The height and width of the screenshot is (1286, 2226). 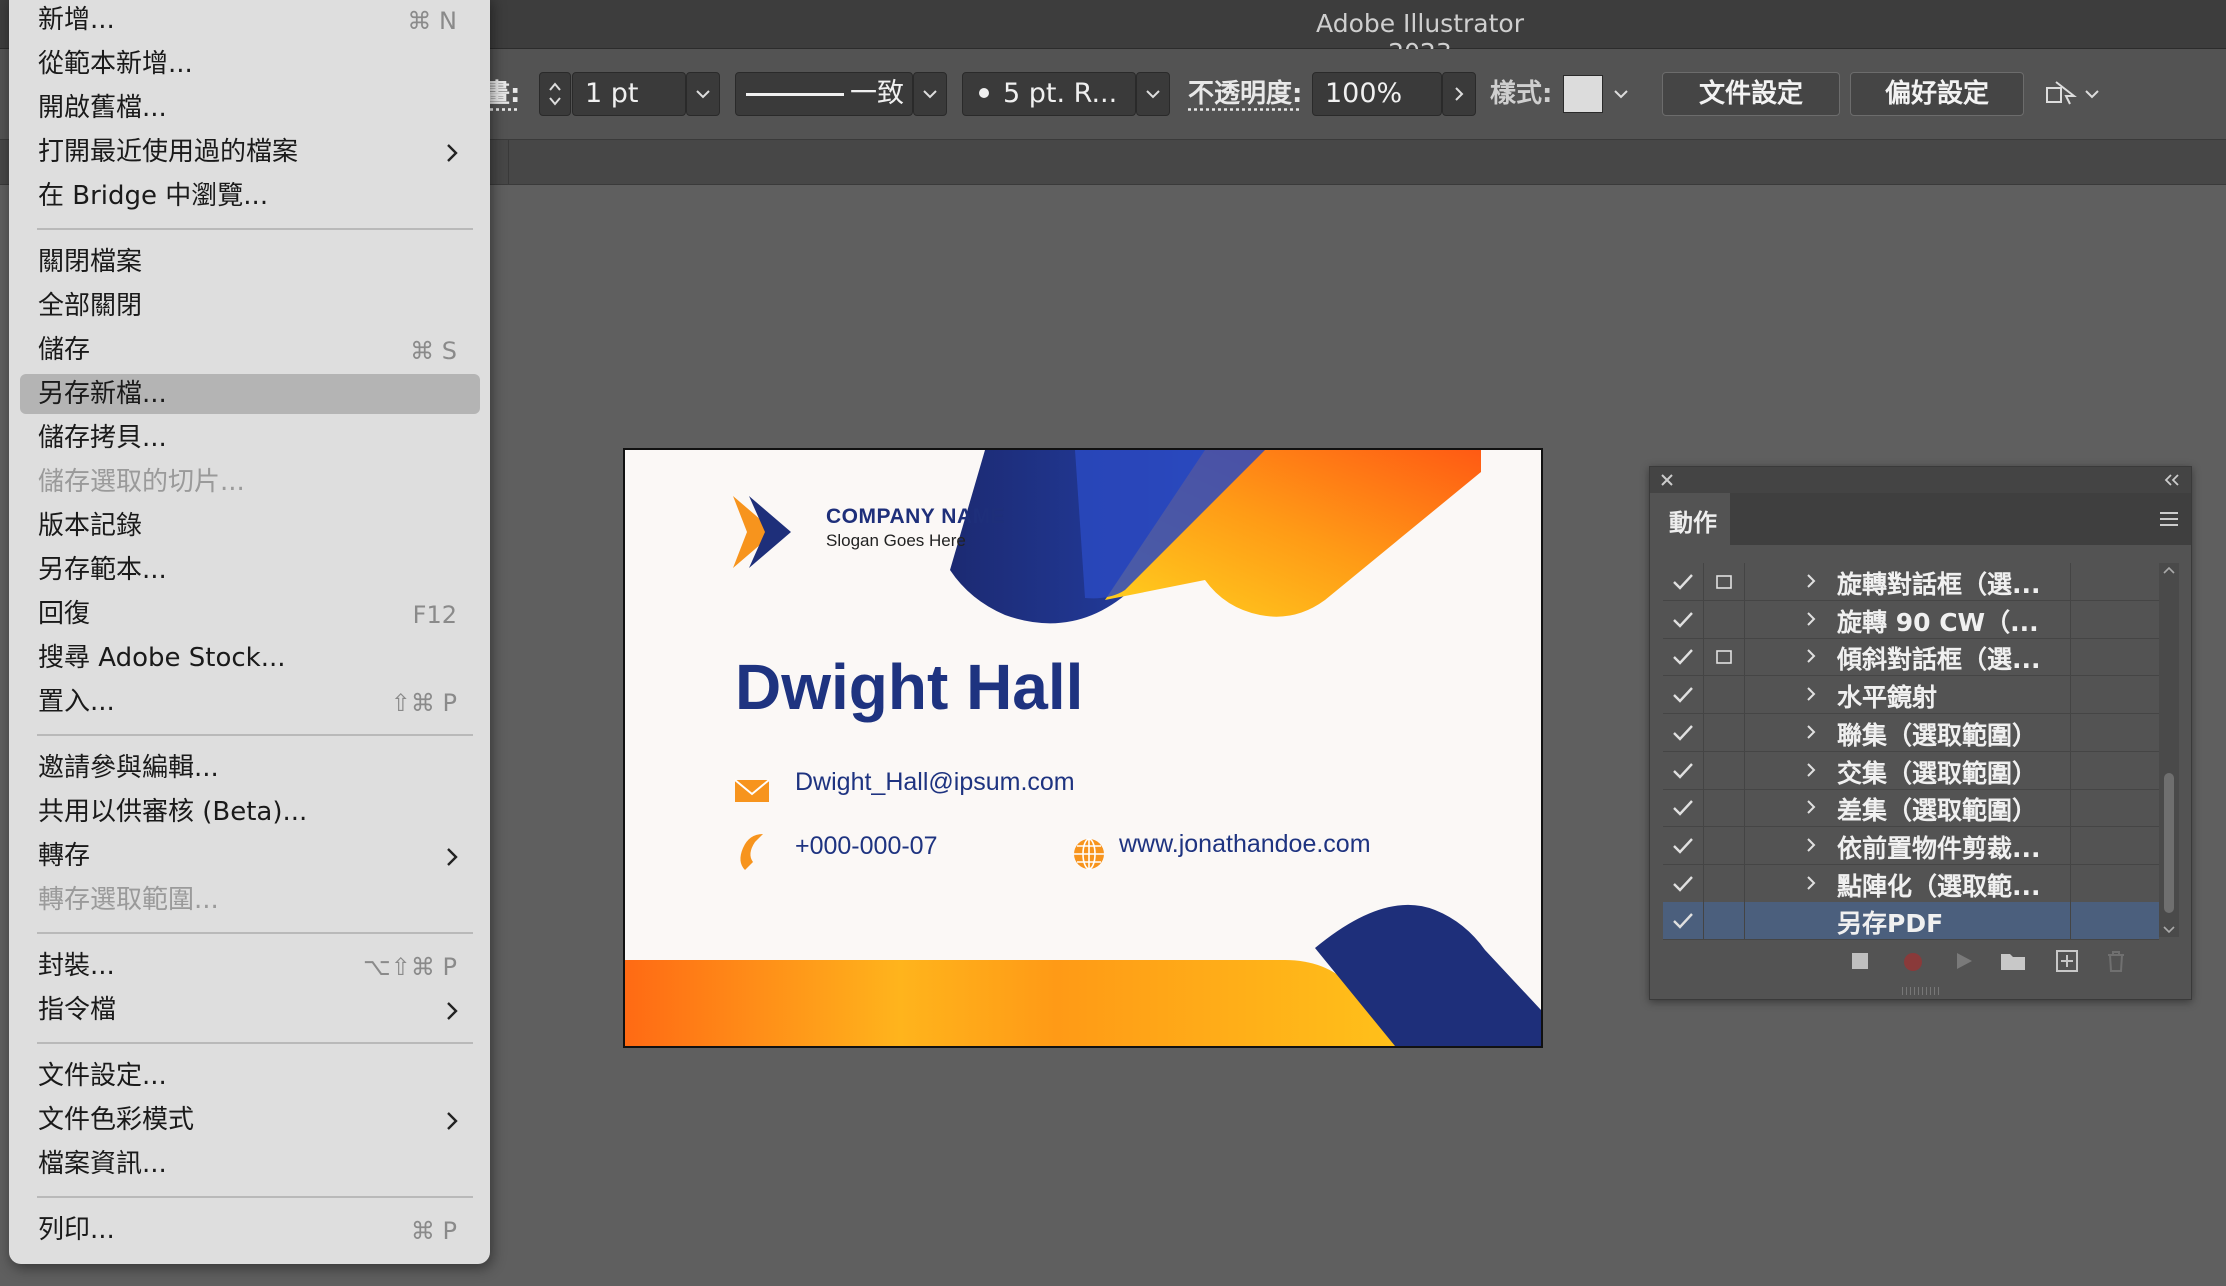 What do you see at coordinates (90, 262) in the screenshot?
I see `menu-item-label: 關閉檔案` at bounding box center [90, 262].